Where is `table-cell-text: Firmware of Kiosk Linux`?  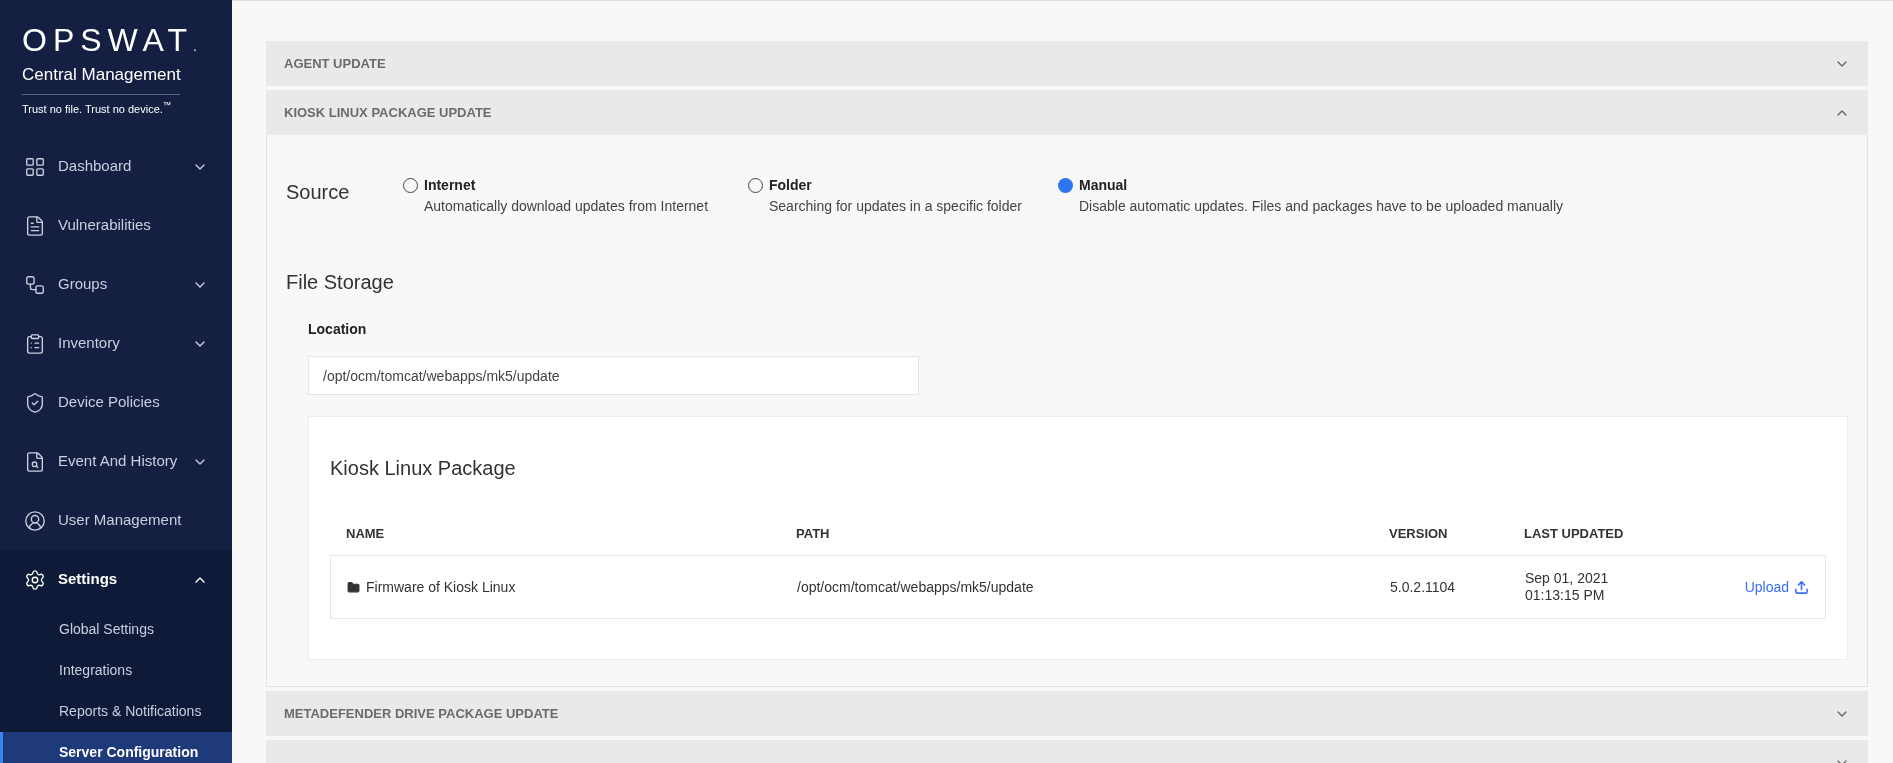
table-cell-text: Firmware of Kiosk Linux is located at coordinates (441, 587).